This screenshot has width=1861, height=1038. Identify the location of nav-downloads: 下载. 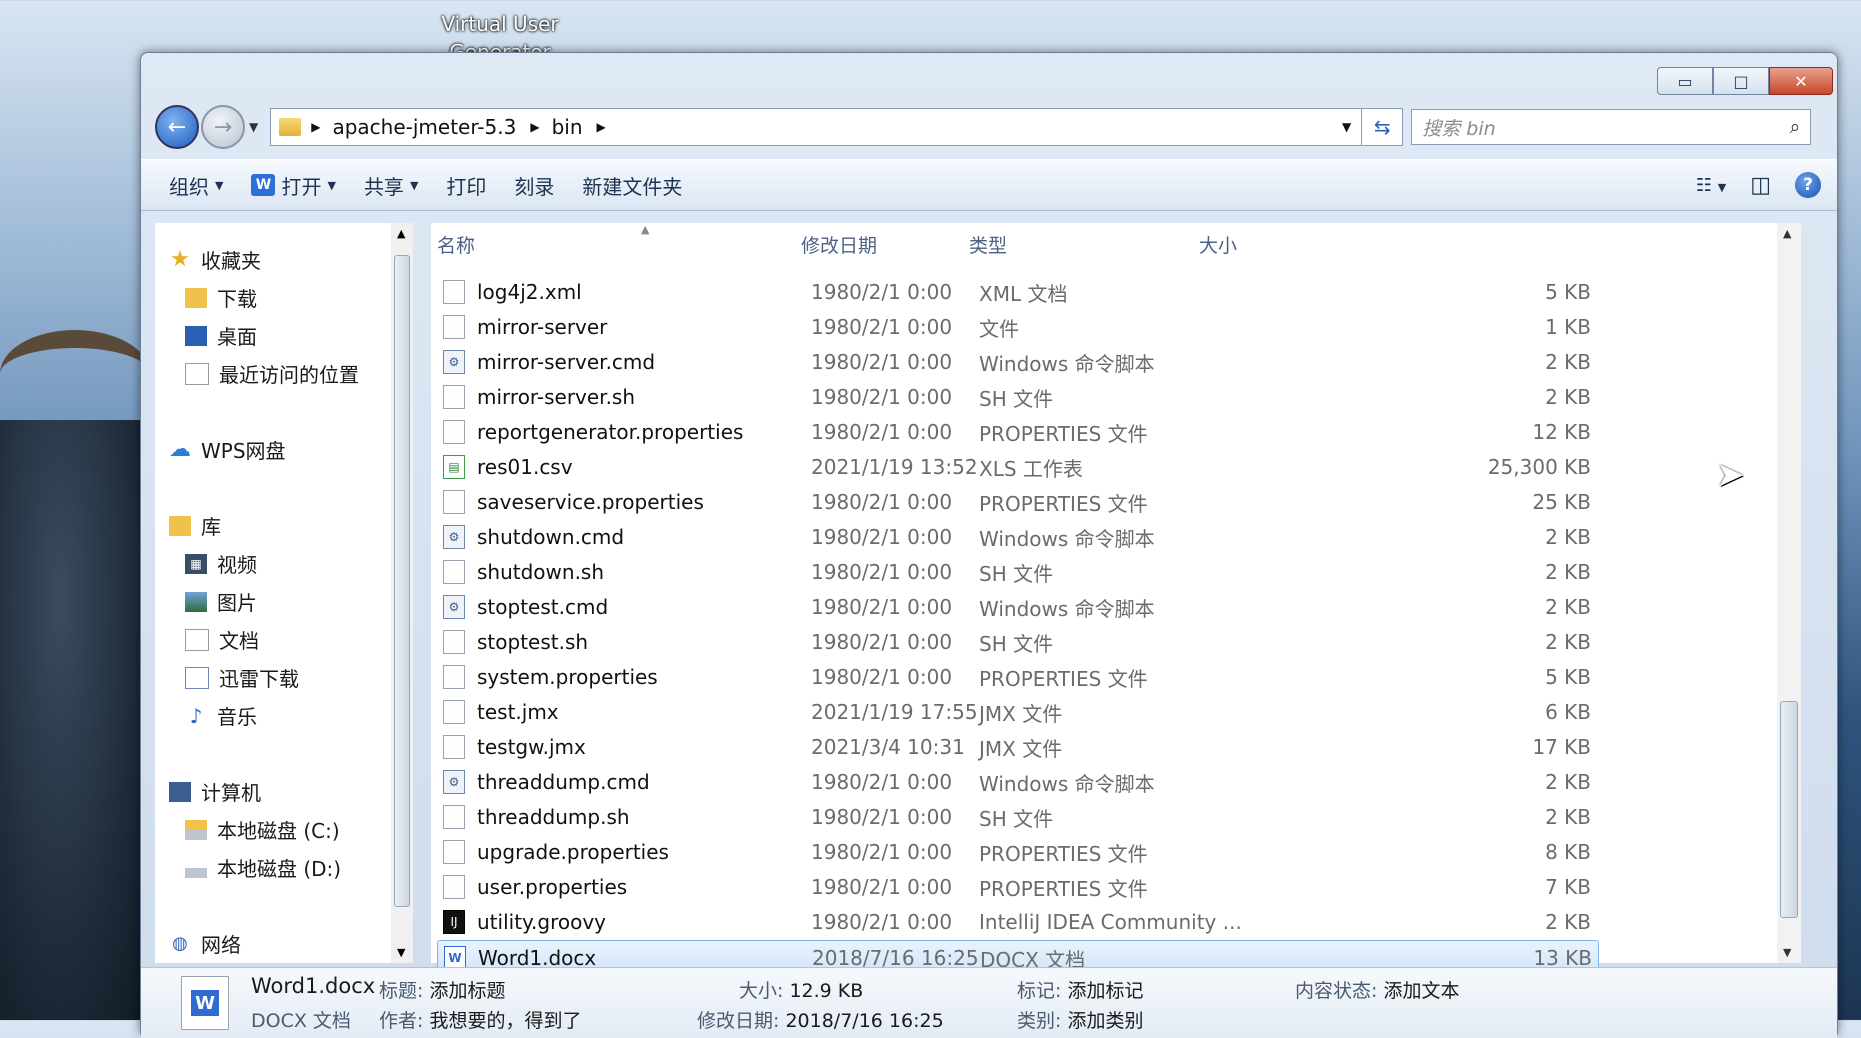
(221, 297).